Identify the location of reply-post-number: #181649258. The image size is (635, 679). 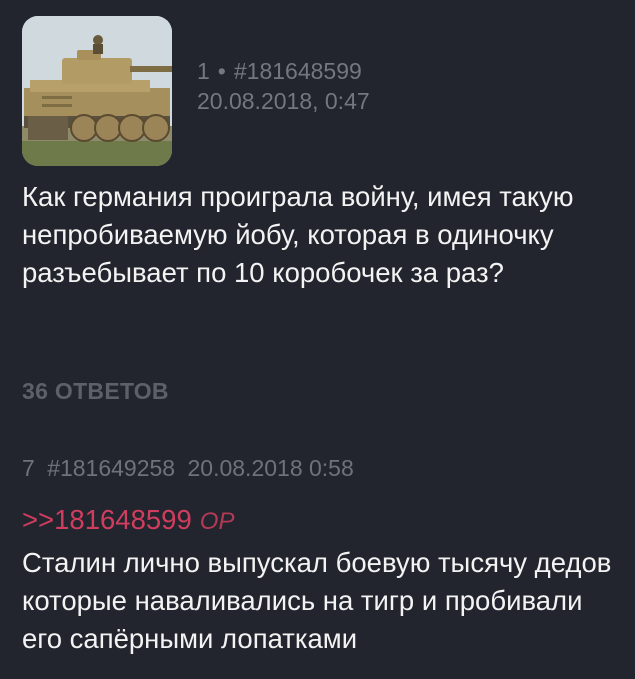
(111, 468).